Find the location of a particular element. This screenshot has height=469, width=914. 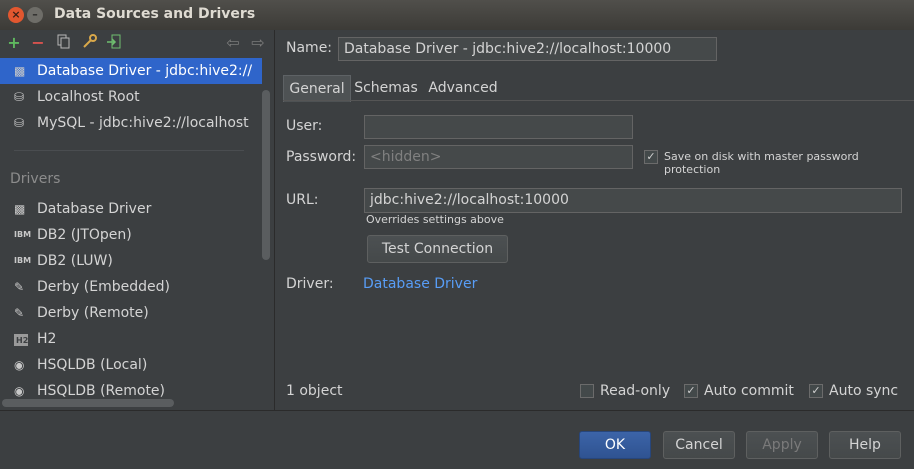

auto-sync-checkbox: ✓ is located at coordinates (816, 391).